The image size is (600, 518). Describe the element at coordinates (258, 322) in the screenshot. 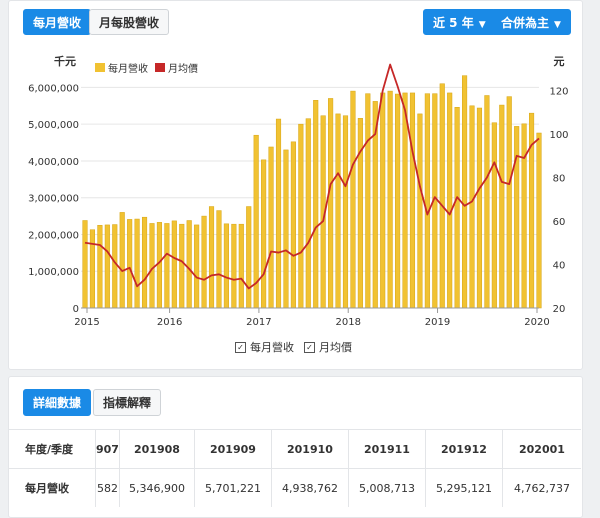

I see `x-tick-label: 2017` at that location.